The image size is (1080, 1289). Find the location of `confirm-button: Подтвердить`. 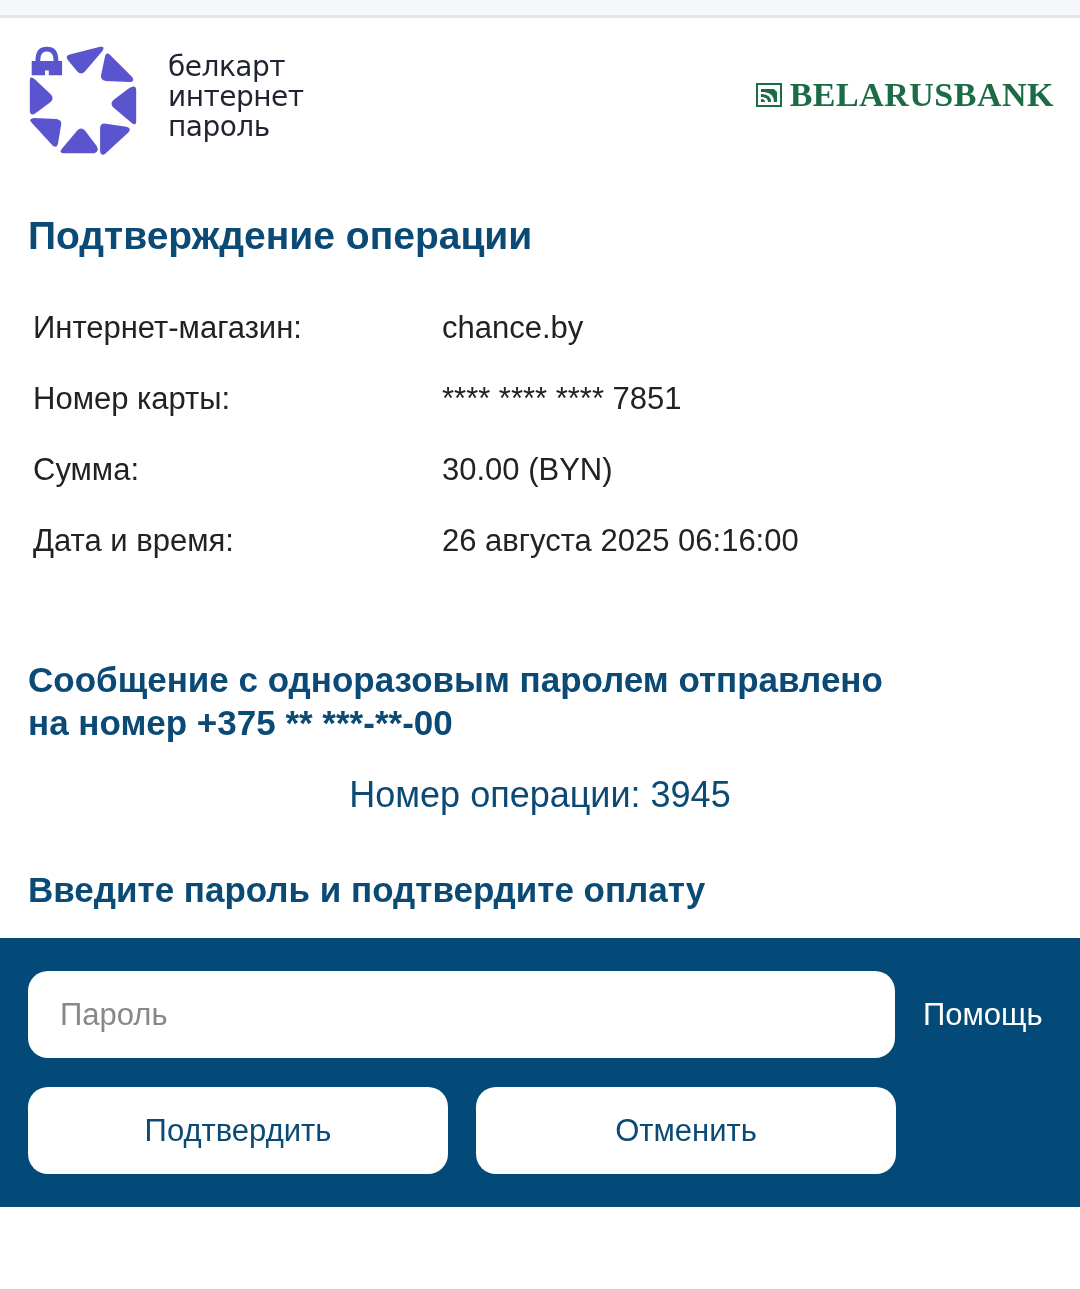

confirm-button: Подтвердить is located at coordinates (238, 1130).